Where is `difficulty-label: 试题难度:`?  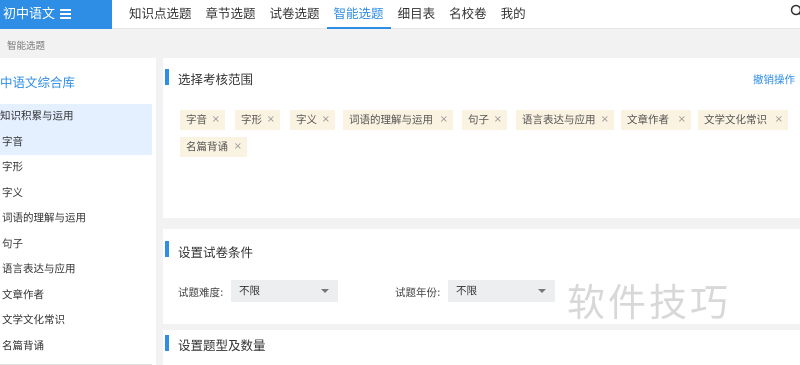 difficulty-label: 试题难度: is located at coordinates (201, 293).